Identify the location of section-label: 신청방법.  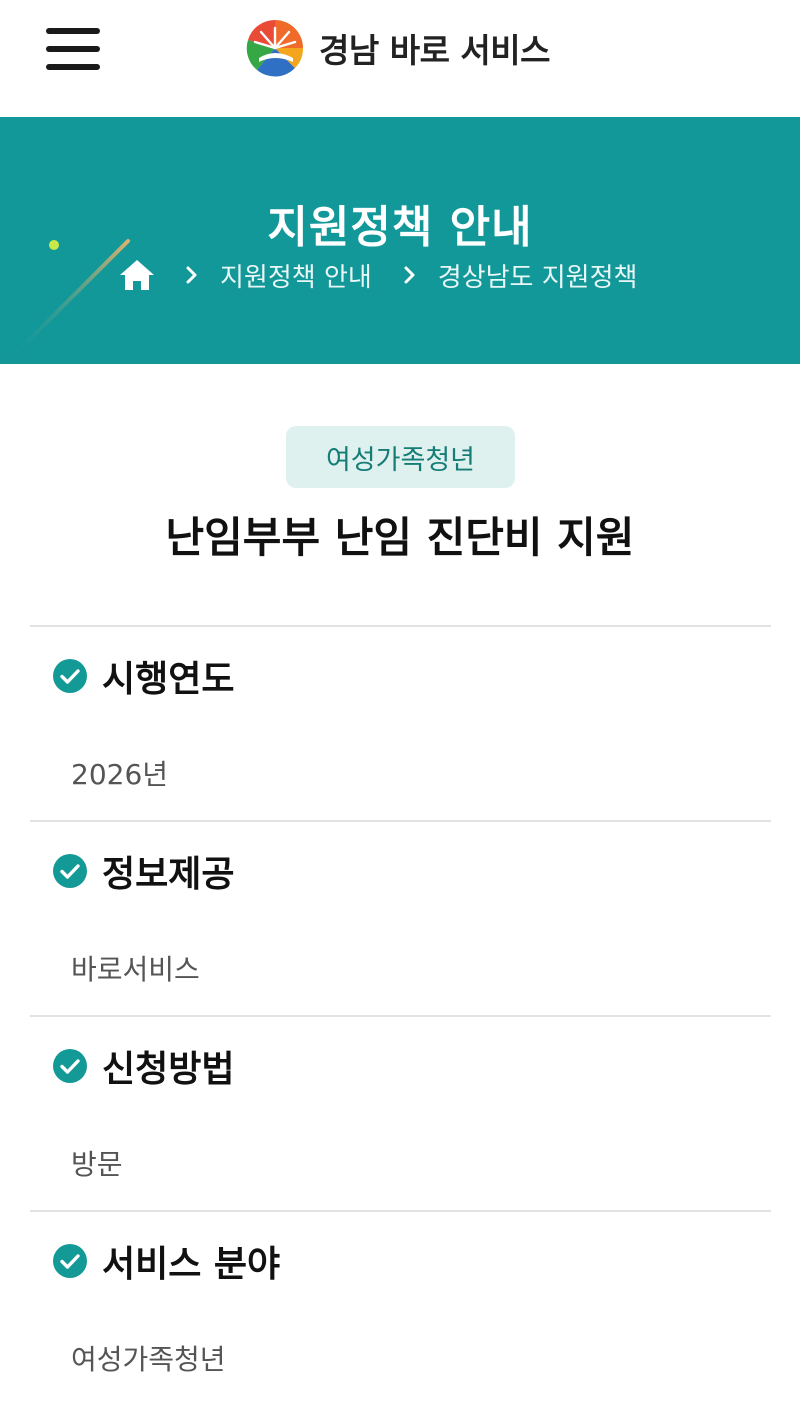
(168, 1069).